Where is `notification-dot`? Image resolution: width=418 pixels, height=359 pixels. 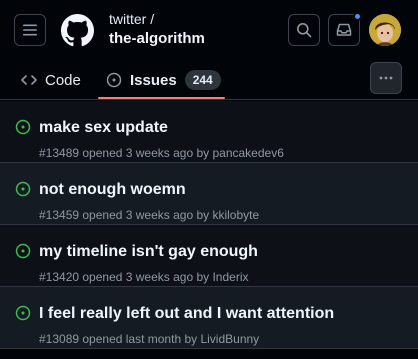 notification-dot is located at coordinates (357, 16).